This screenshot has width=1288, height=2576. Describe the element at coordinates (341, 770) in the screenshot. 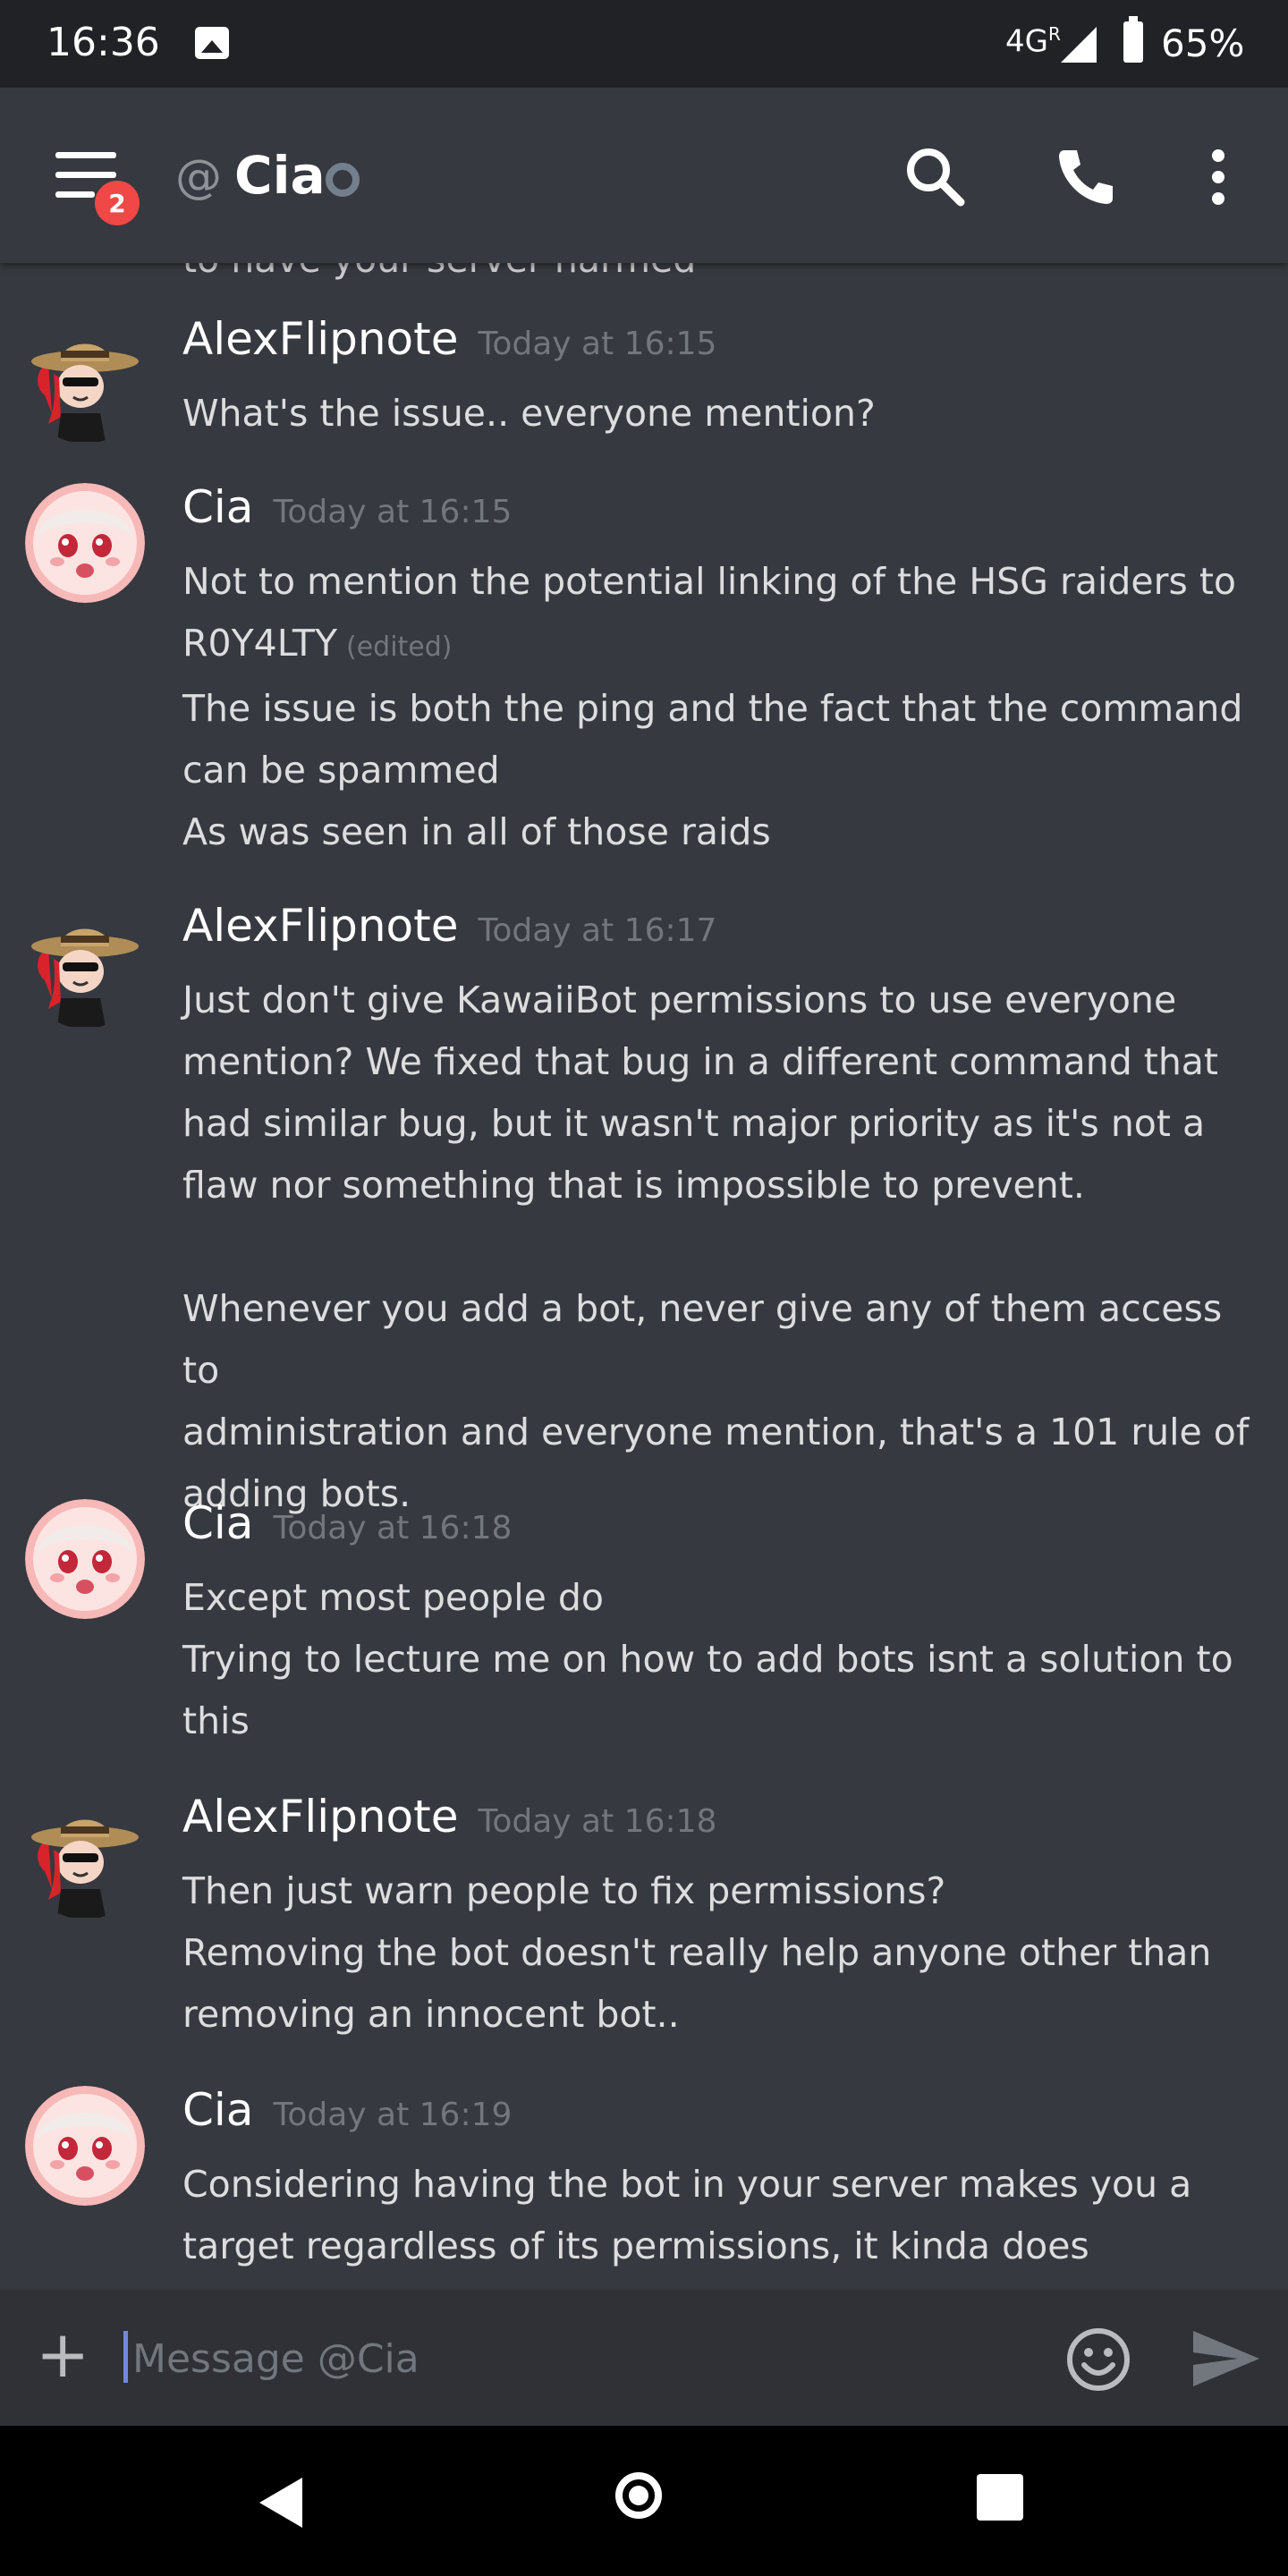

I see `message-line: can be spammed` at that location.